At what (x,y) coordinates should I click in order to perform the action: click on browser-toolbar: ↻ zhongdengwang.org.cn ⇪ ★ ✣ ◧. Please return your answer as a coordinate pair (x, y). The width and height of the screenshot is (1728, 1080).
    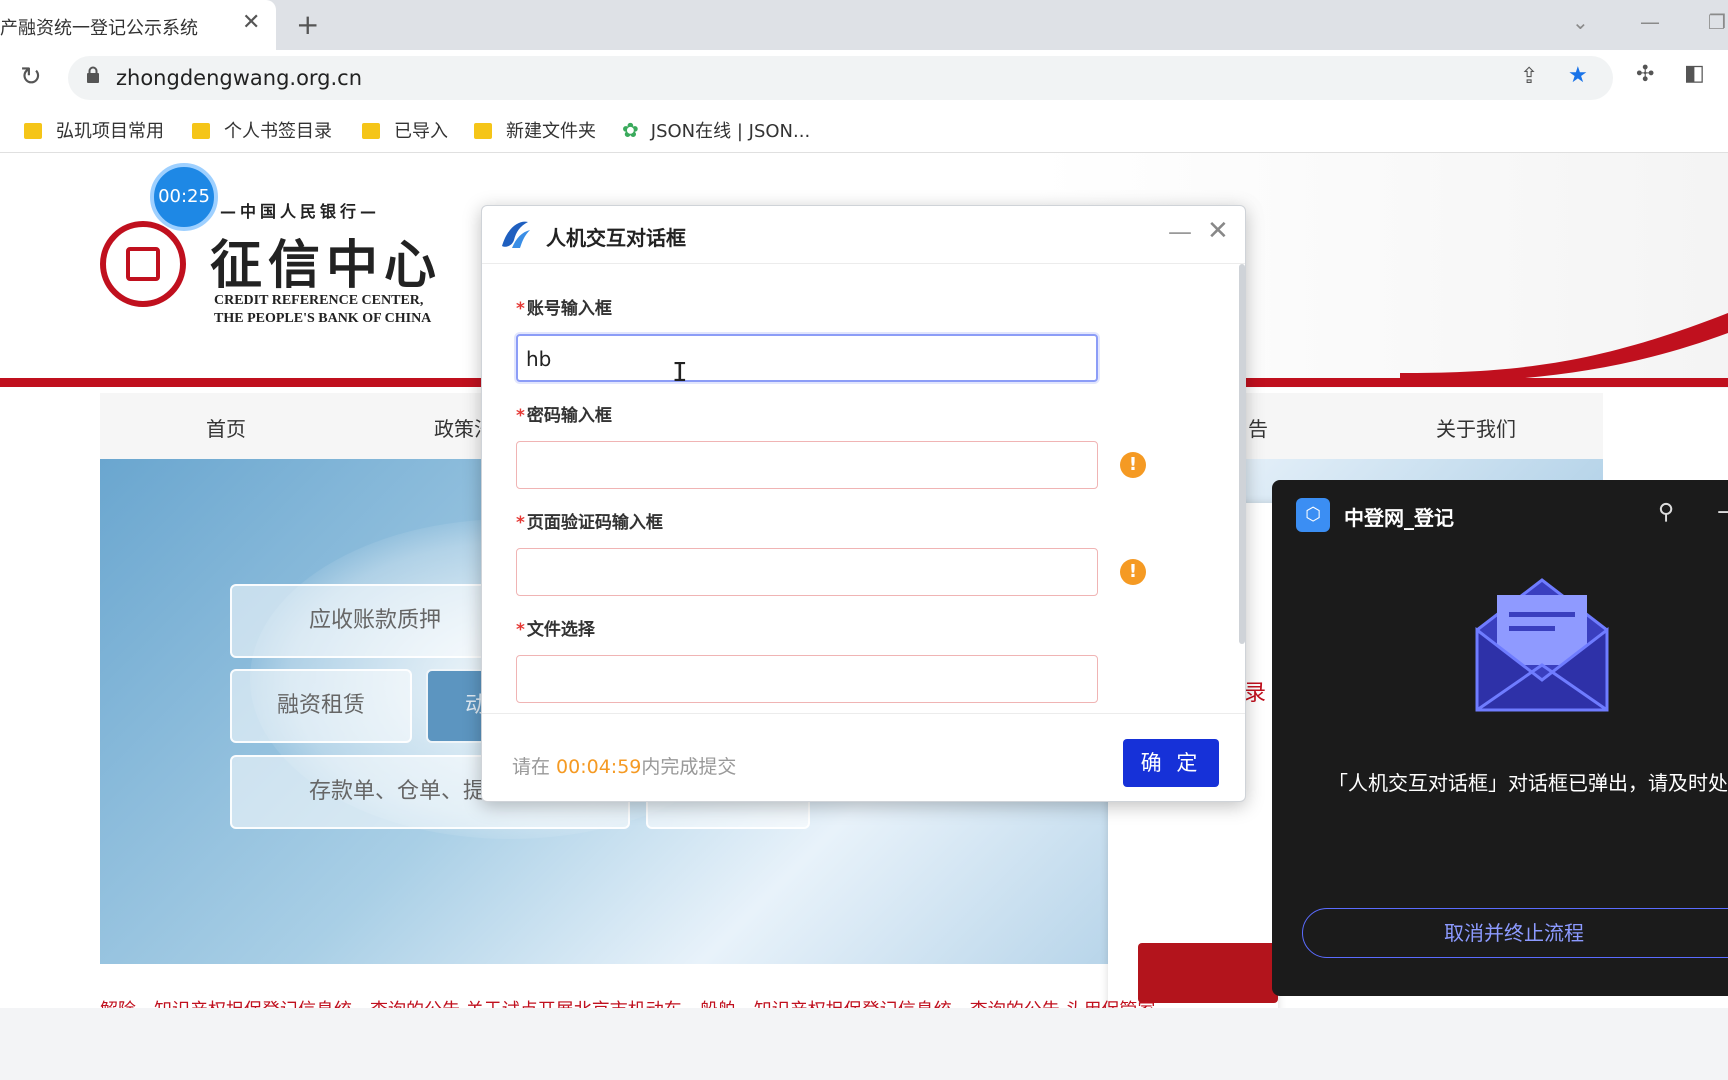
    Looking at the image, I should click on (864, 77).